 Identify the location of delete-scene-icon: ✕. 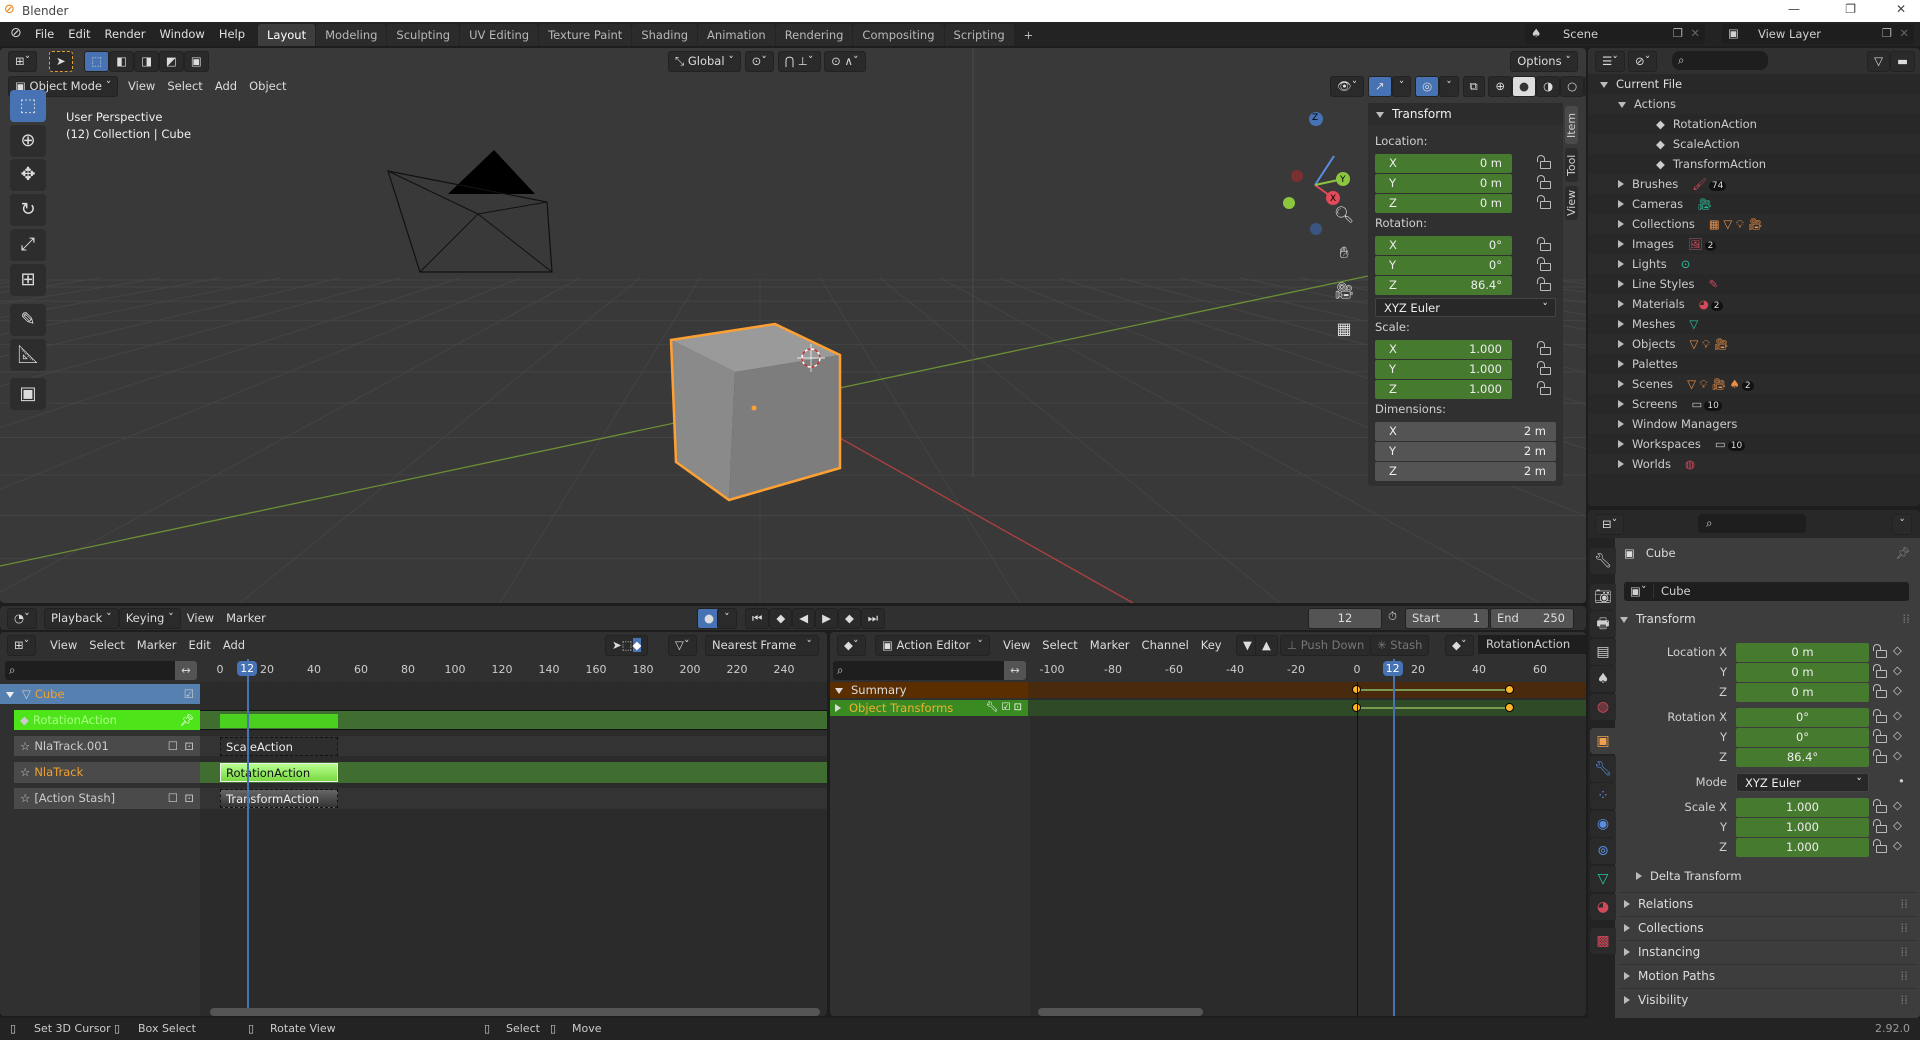
(1695, 33).